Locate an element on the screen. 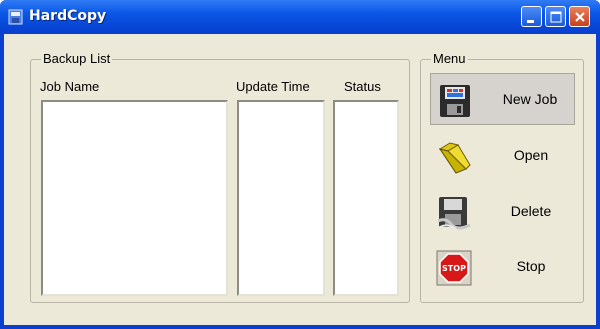 The width and height of the screenshot is (600, 329). delete-label: Delete is located at coordinates (531, 211).